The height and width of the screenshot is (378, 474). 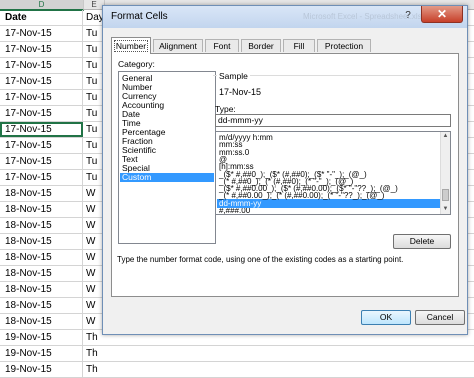 I want to click on tab-number-label: Number, so click(x=131, y=46).